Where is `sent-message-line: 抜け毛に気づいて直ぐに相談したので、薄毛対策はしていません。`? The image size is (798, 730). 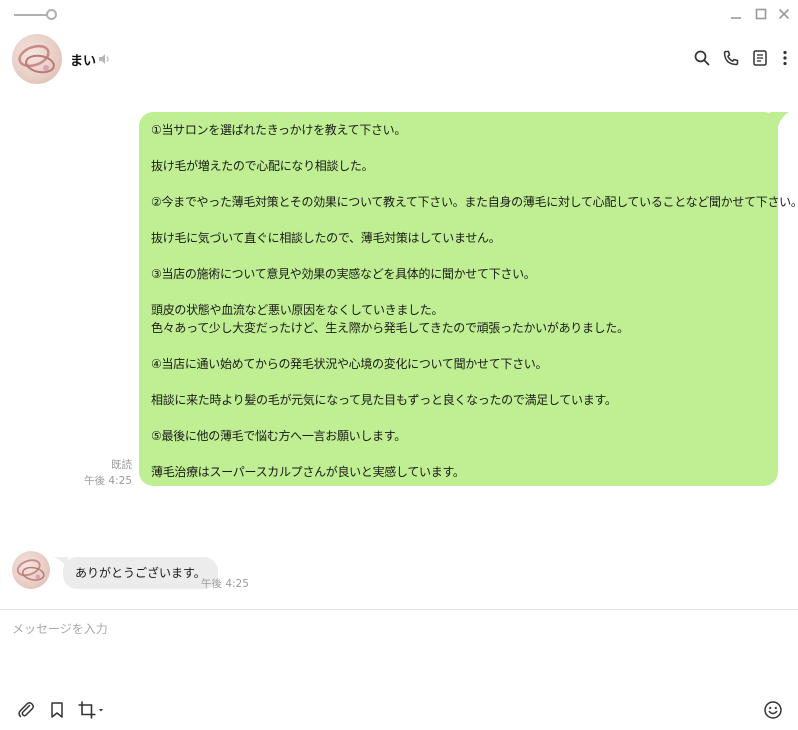
sent-message-line: 抜け毛に気づいて直ぐに相談したので、薄毛対策はしていません。 is located at coordinates (326, 238).